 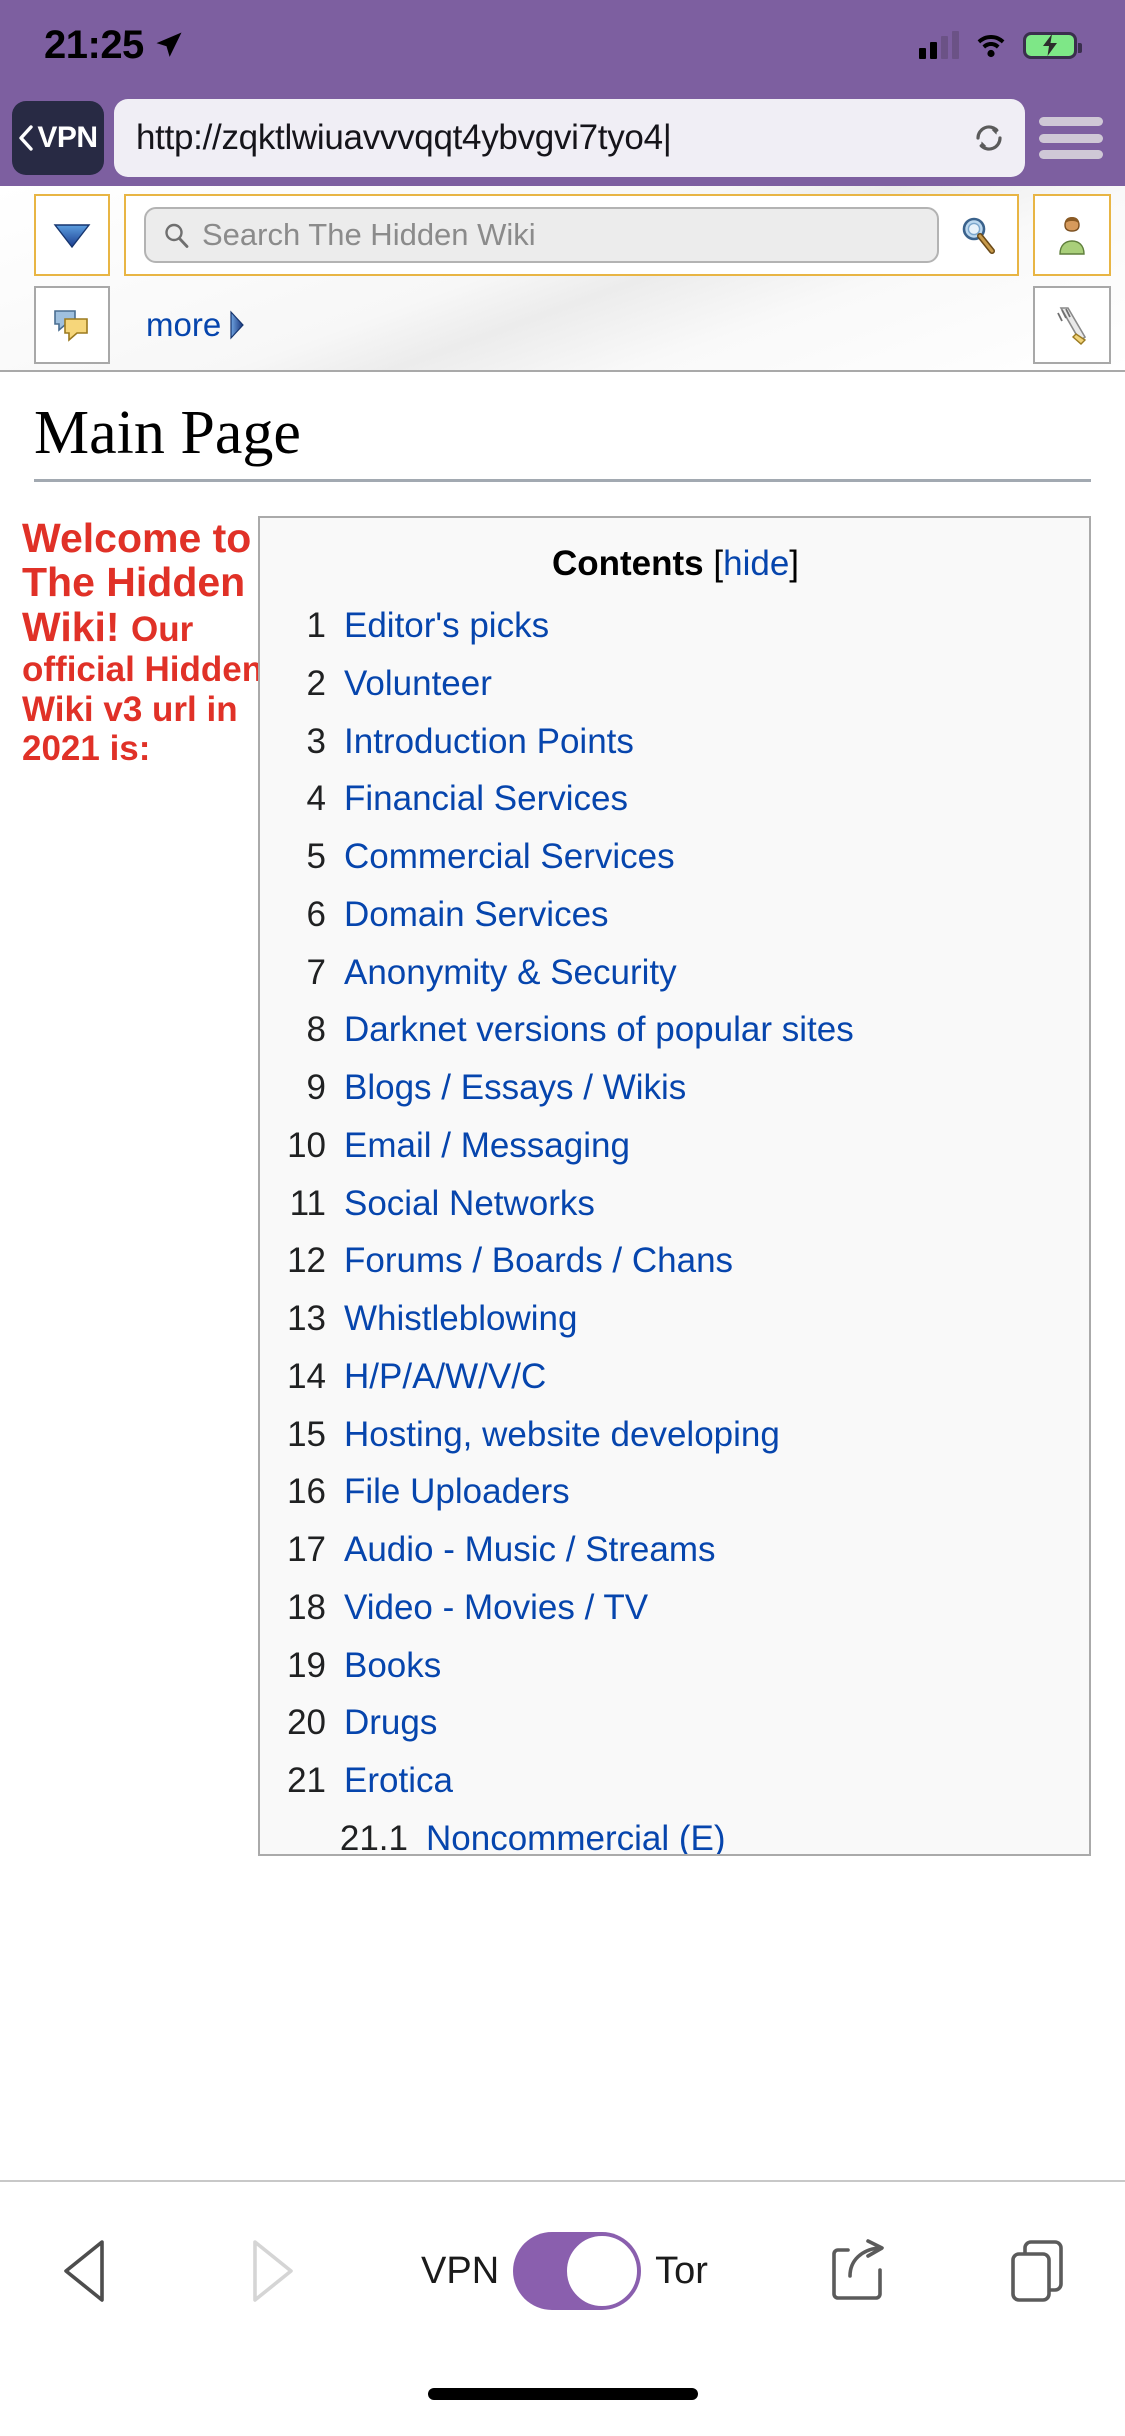 I want to click on toc-hide-link: hide, so click(x=756, y=563).